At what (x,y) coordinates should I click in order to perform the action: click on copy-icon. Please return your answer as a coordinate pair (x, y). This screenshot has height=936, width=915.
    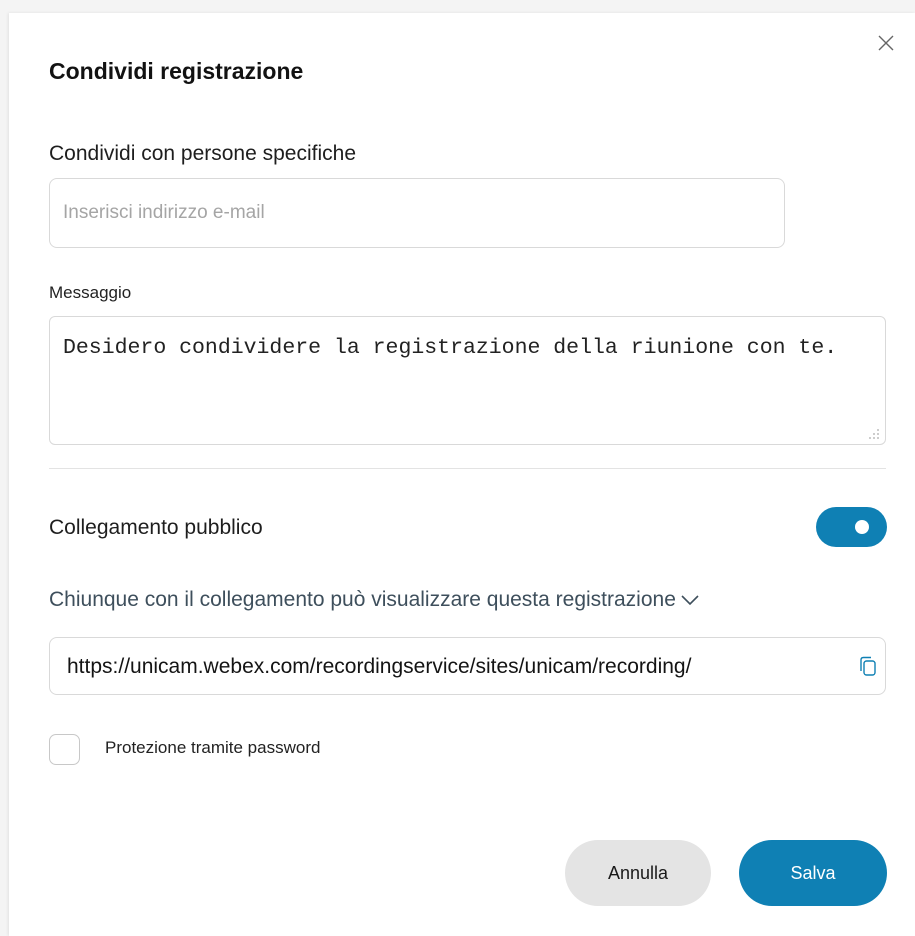
    Looking at the image, I should click on (868, 667).